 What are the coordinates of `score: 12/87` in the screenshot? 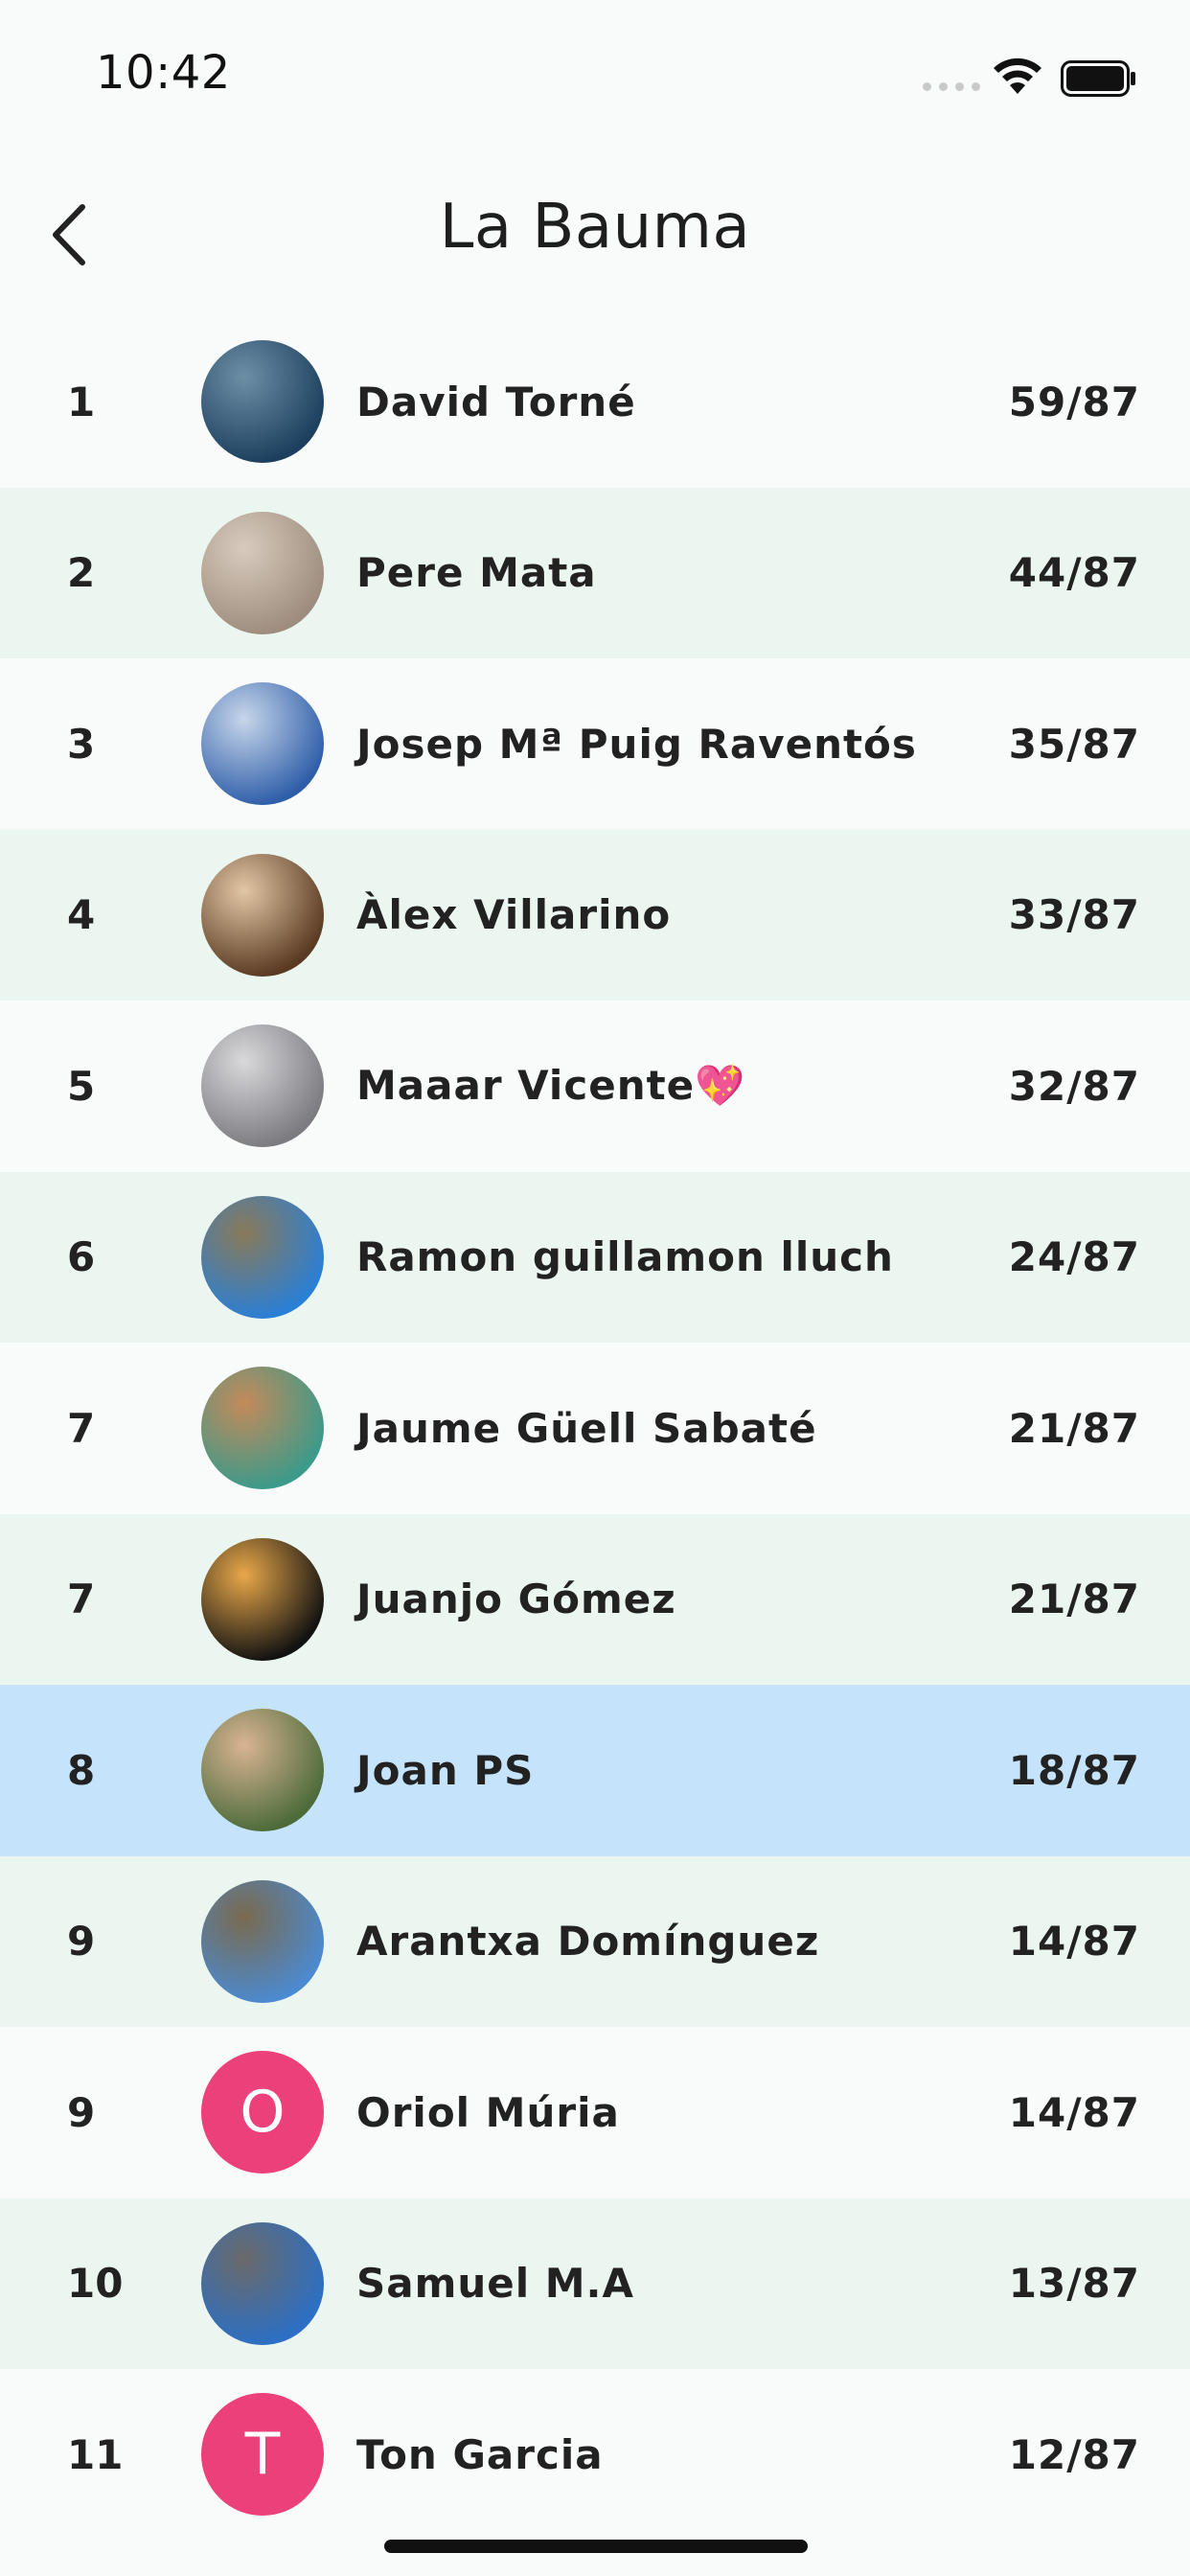 It's located at (1074, 2454).